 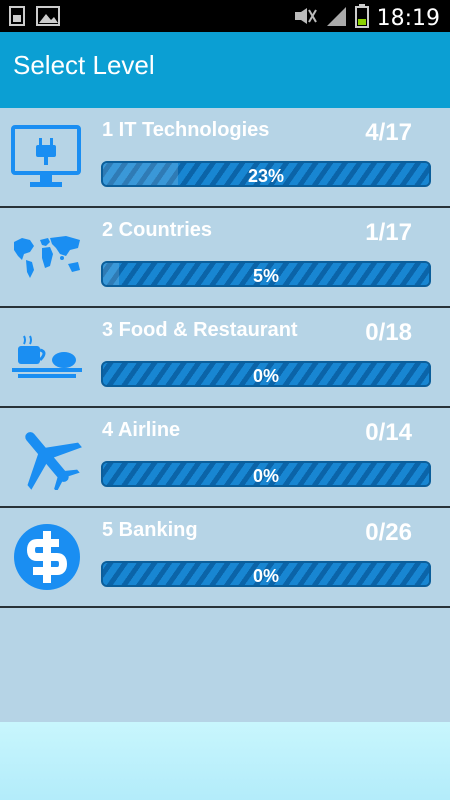 I want to click on level-row-banking: 5 Banking 0/26 0%, so click(x=225, y=558).